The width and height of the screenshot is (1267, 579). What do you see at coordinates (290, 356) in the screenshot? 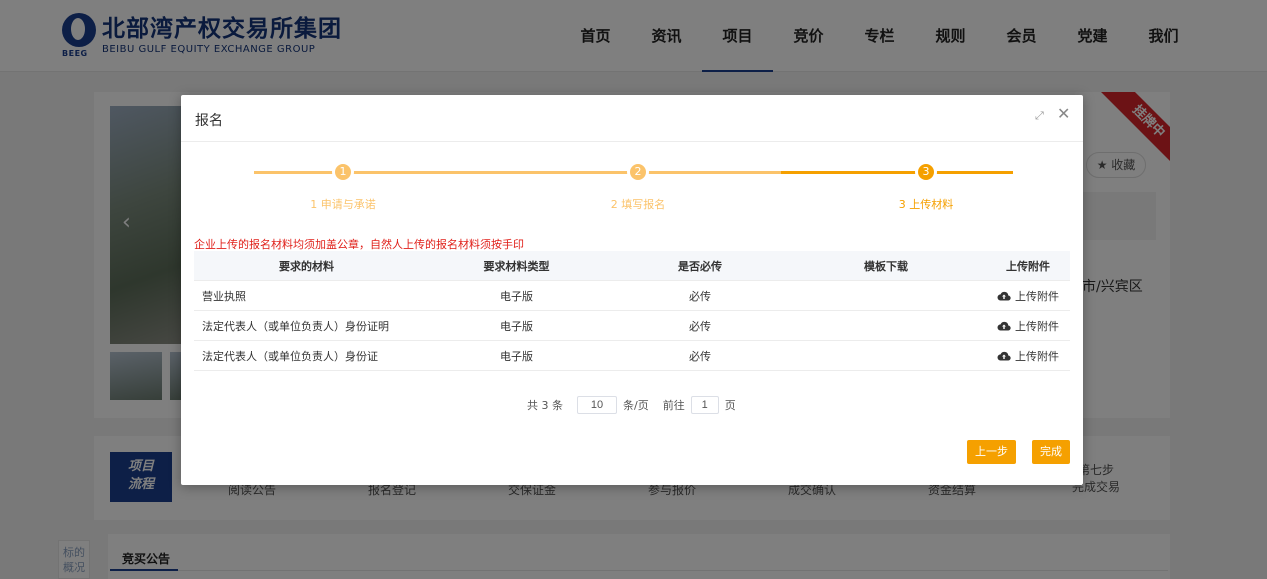
I see `cell-material: 法定代表人（或单位负责人）身份证` at bounding box center [290, 356].